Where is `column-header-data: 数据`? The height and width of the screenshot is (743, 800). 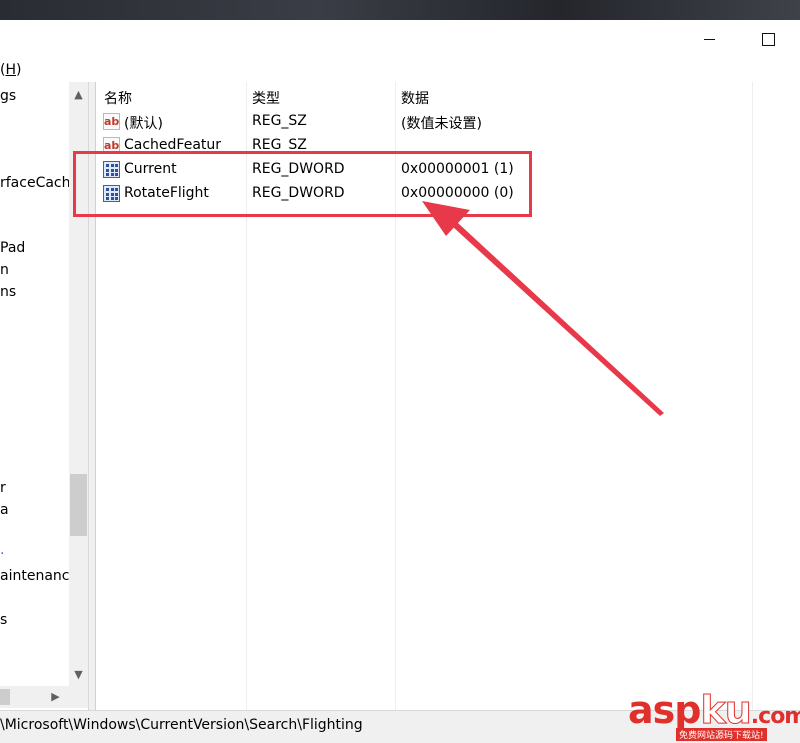 column-header-data: 数据 is located at coordinates (415, 98).